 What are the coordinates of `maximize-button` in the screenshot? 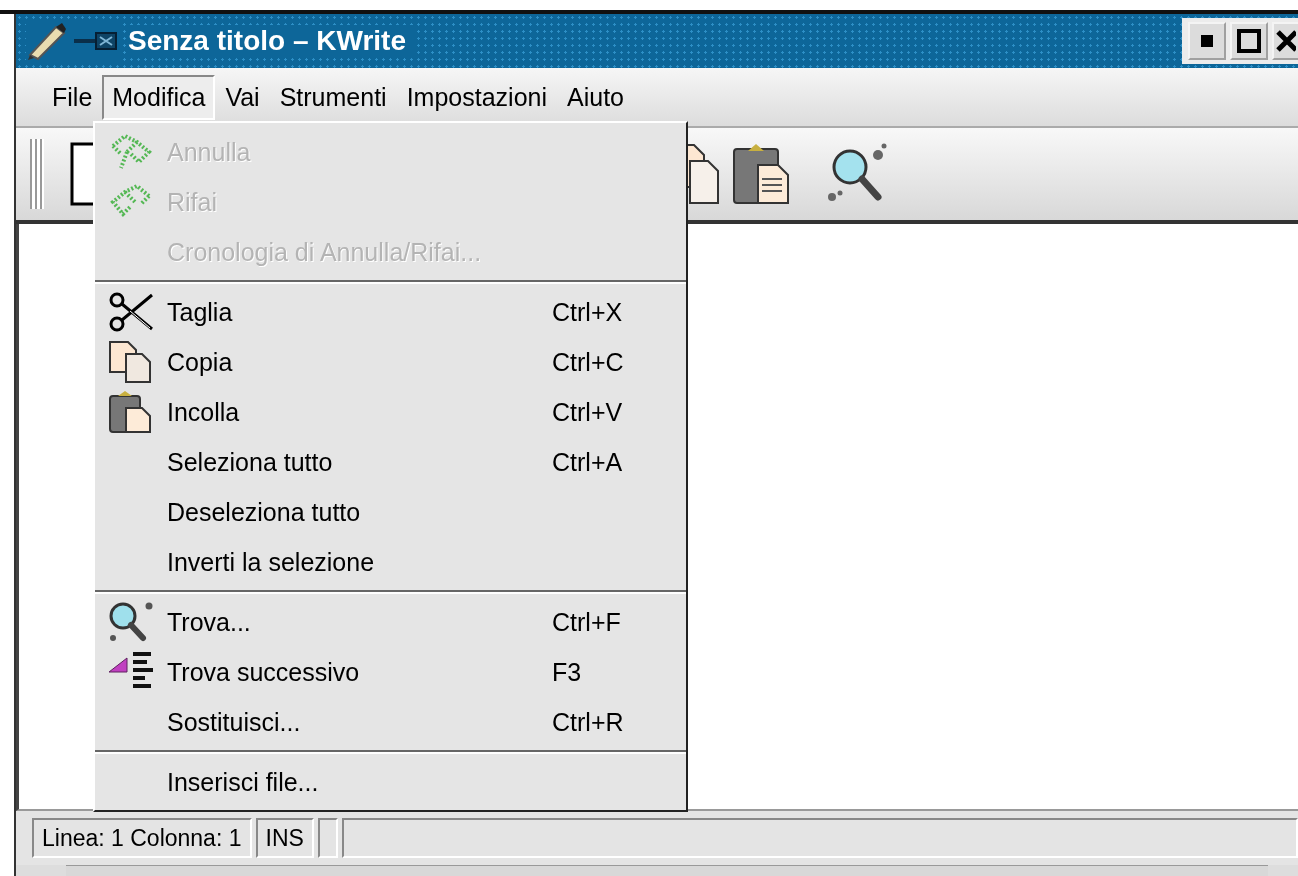 It's located at (1249, 41).